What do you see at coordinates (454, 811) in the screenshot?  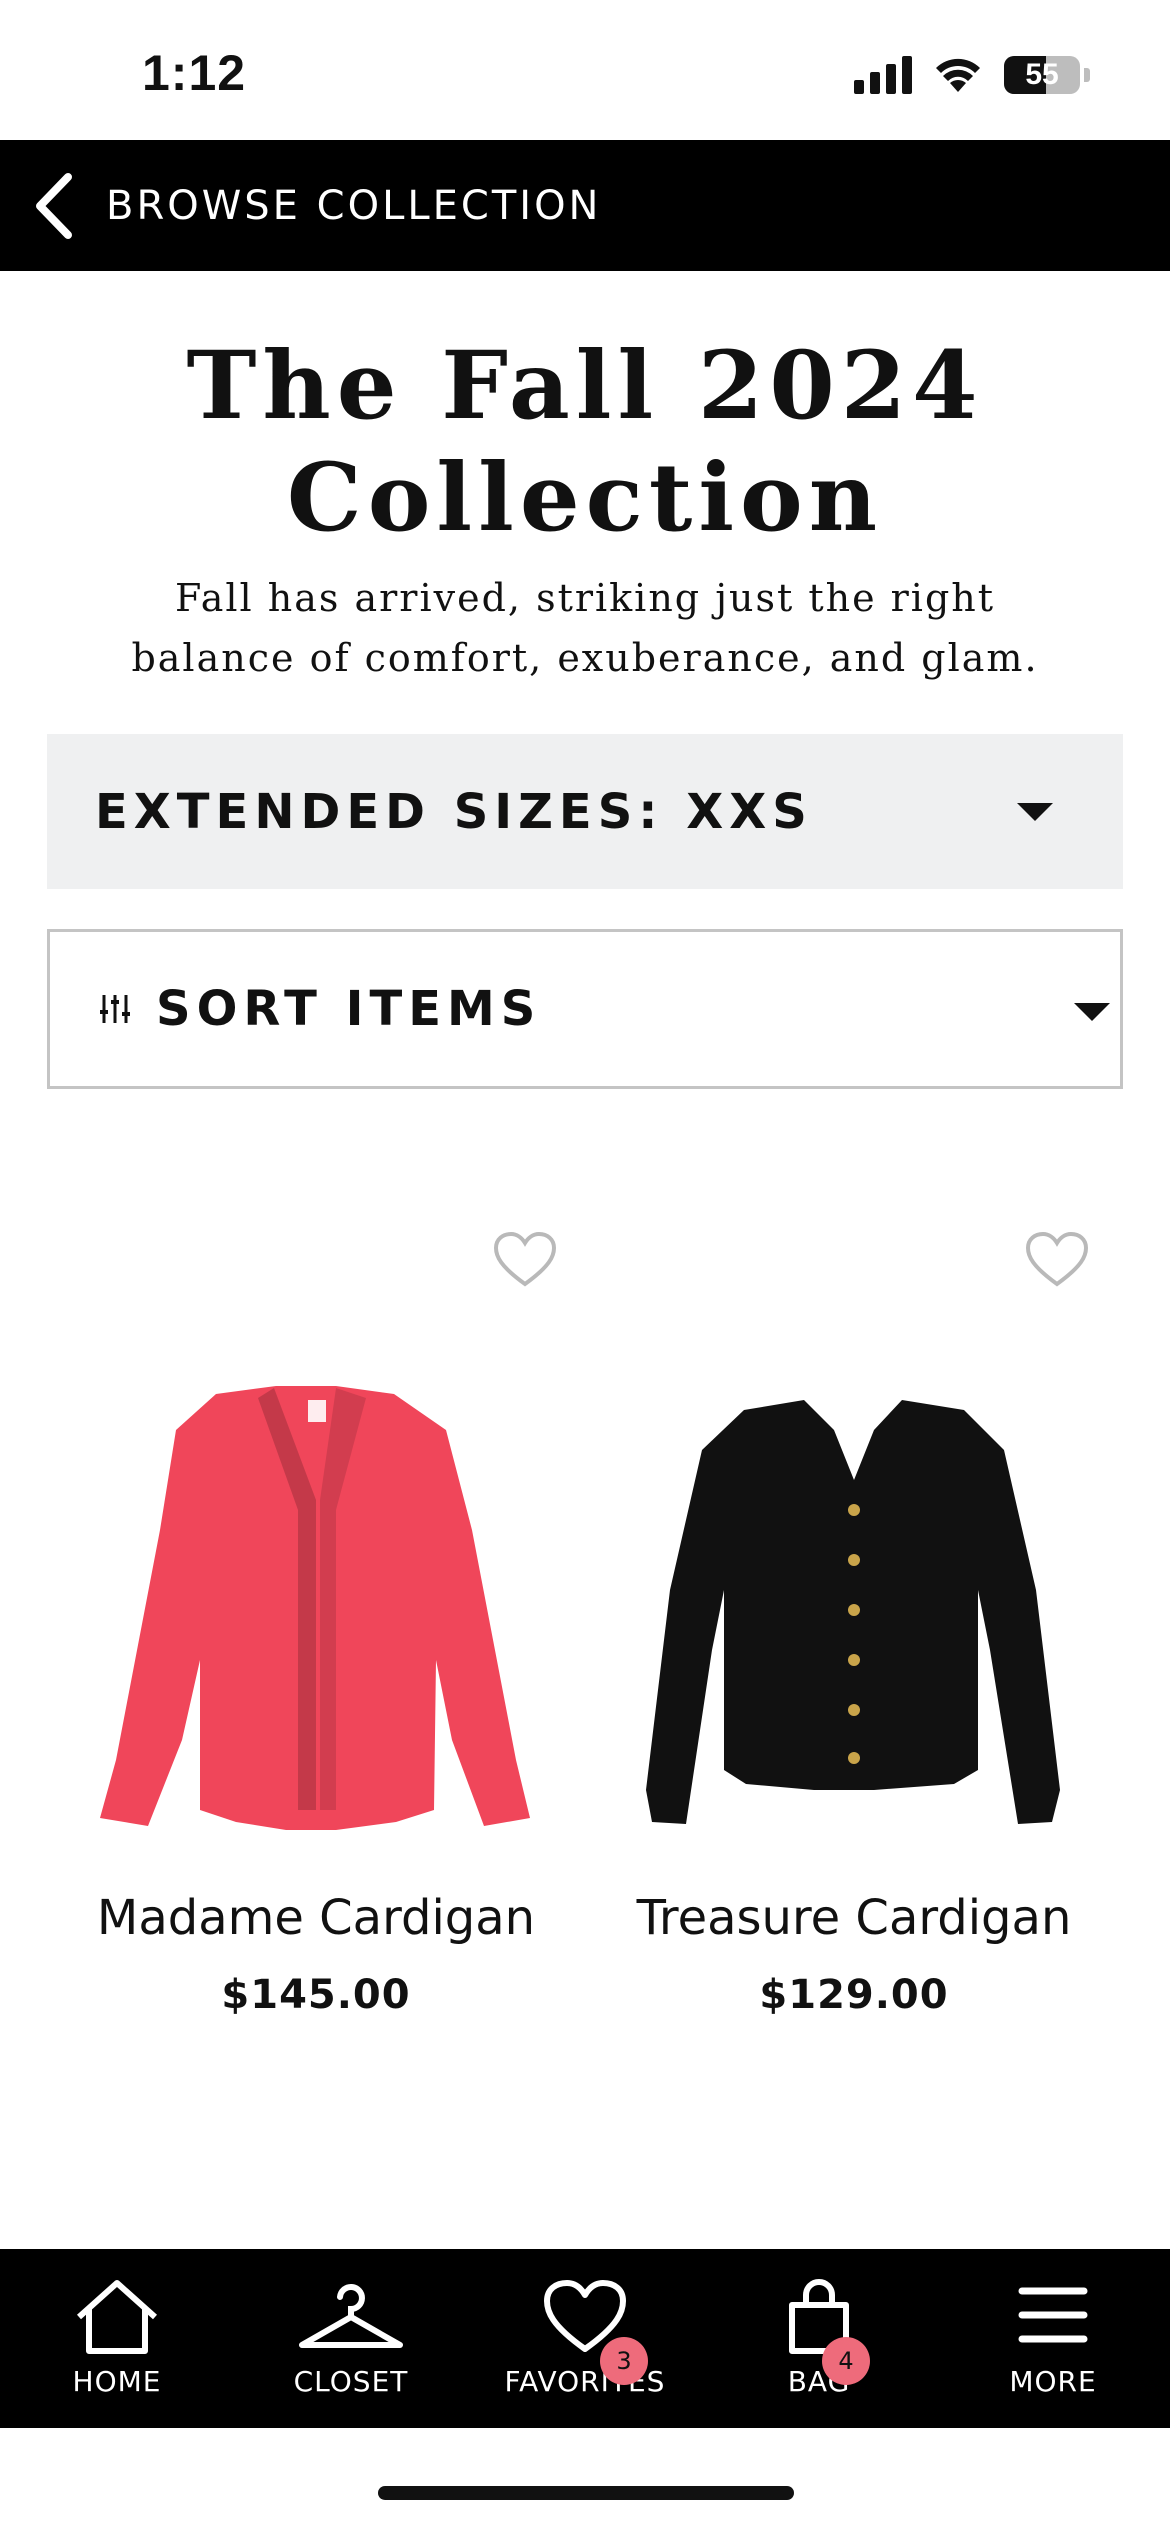 I see `size-filter-label: EXTENDED SIZES: XXS` at bounding box center [454, 811].